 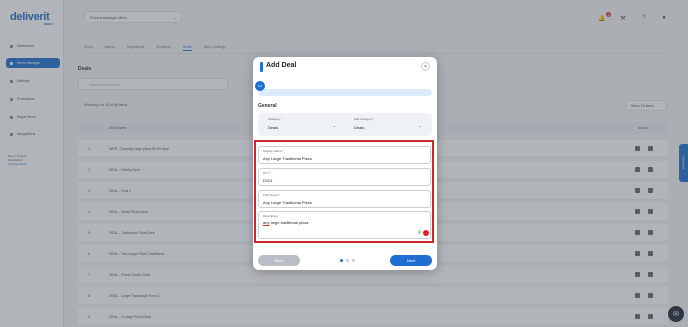 I want to click on modal-title: Add Deal, so click(x=281, y=65).